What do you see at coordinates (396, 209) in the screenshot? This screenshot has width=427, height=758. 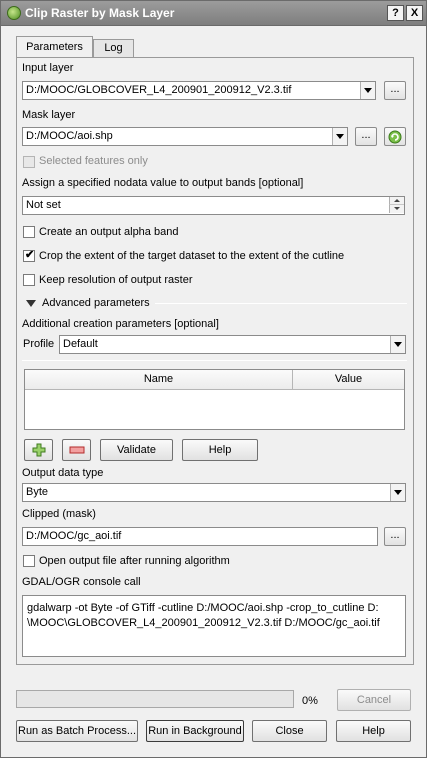 I see `spin-down-icon` at bounding box center [396, 209].